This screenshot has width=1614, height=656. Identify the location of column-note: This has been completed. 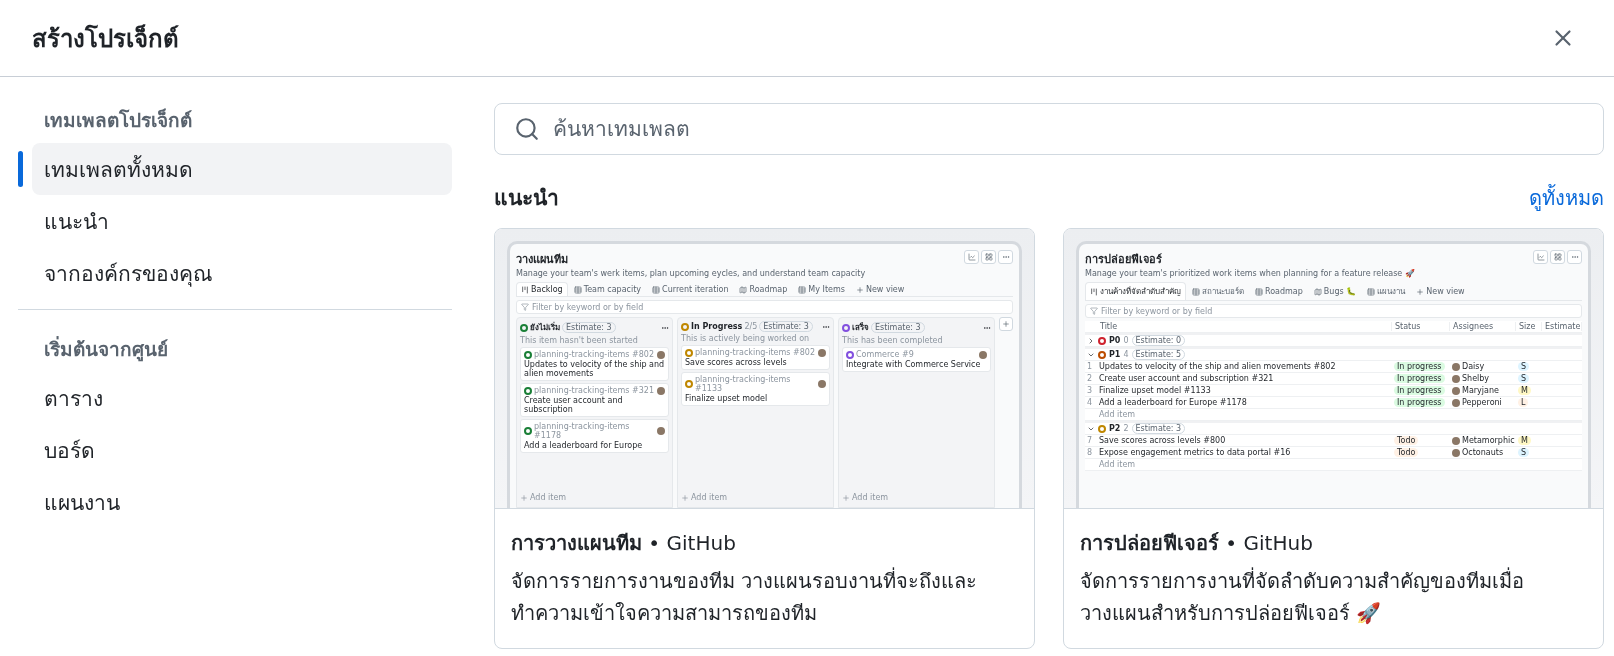
(893, 340).